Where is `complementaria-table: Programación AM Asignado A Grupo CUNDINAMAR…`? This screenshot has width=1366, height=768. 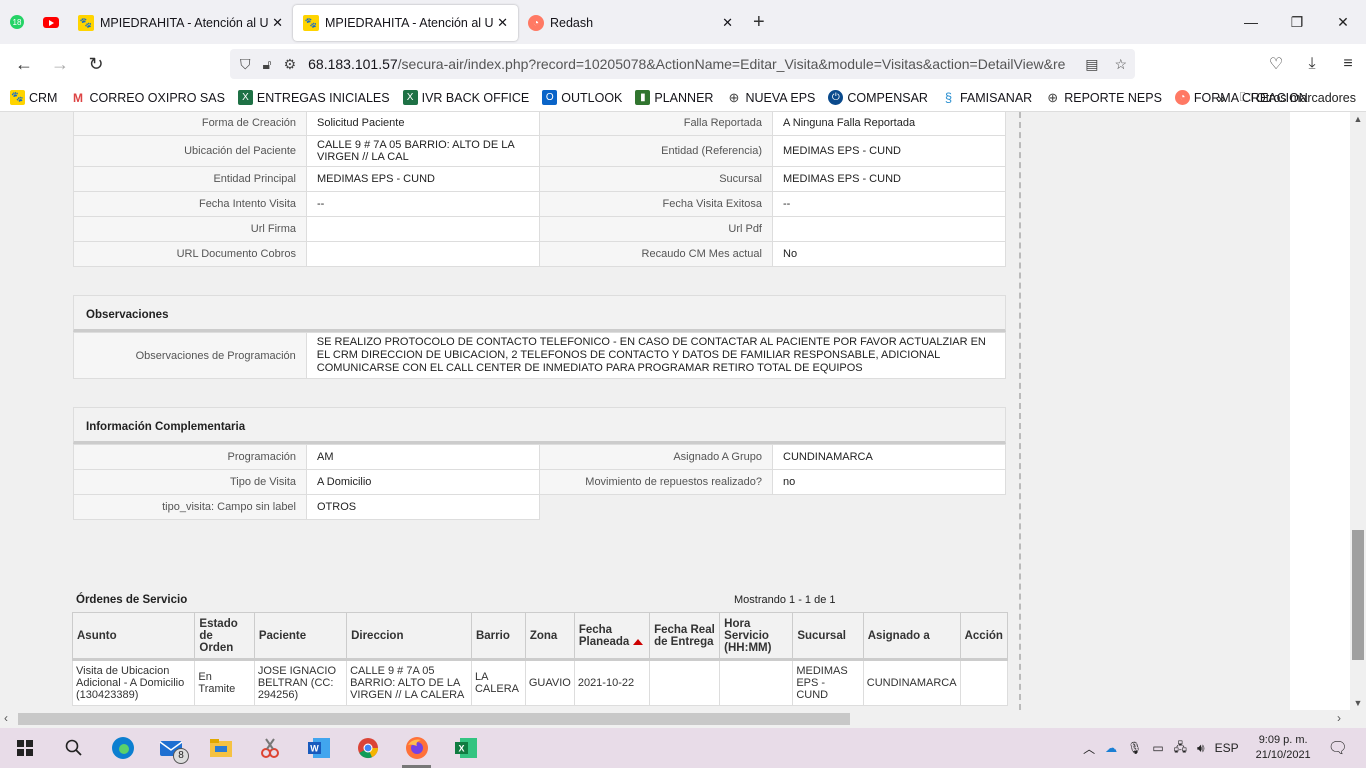 complementaria-table: Programación AM Asignado A Grupo CUNDINAMAR… is located at coordinates (539, 482).